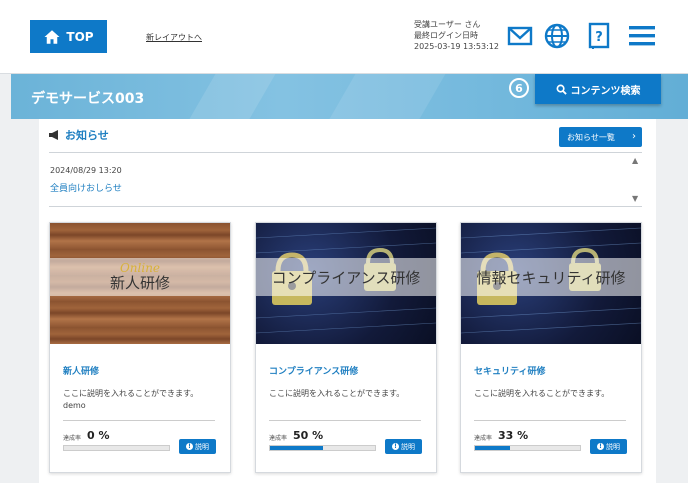 This screenshot has height=483, width=688. What do you see at coordinates (308, 435) in the screenshot?
I see `progress-value: 50 %` at bounding box center [308, 435].